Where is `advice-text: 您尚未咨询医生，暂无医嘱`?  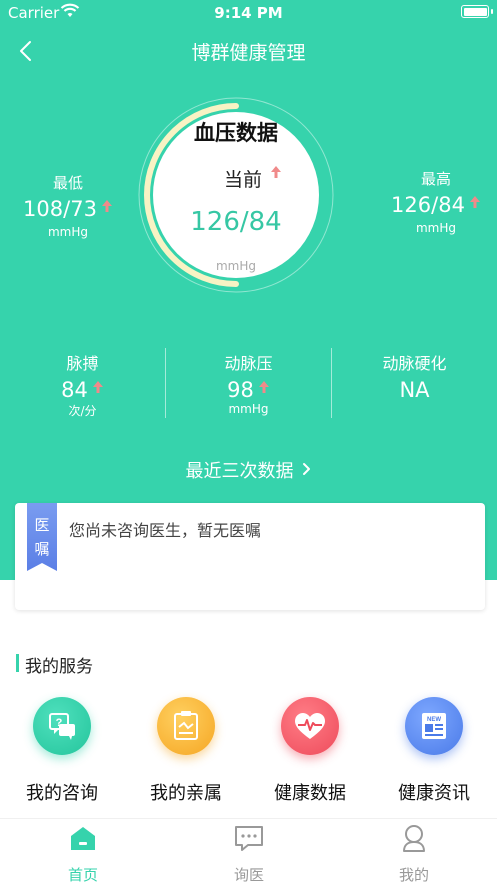 advice-text: 您尚未咨询医生，暂无医嘱 is located at coordinates (165, 530).